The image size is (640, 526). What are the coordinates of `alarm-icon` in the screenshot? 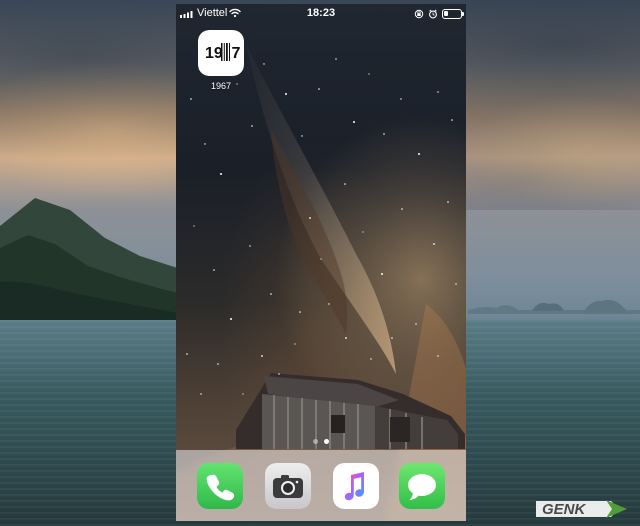 It's located at (433, 14).